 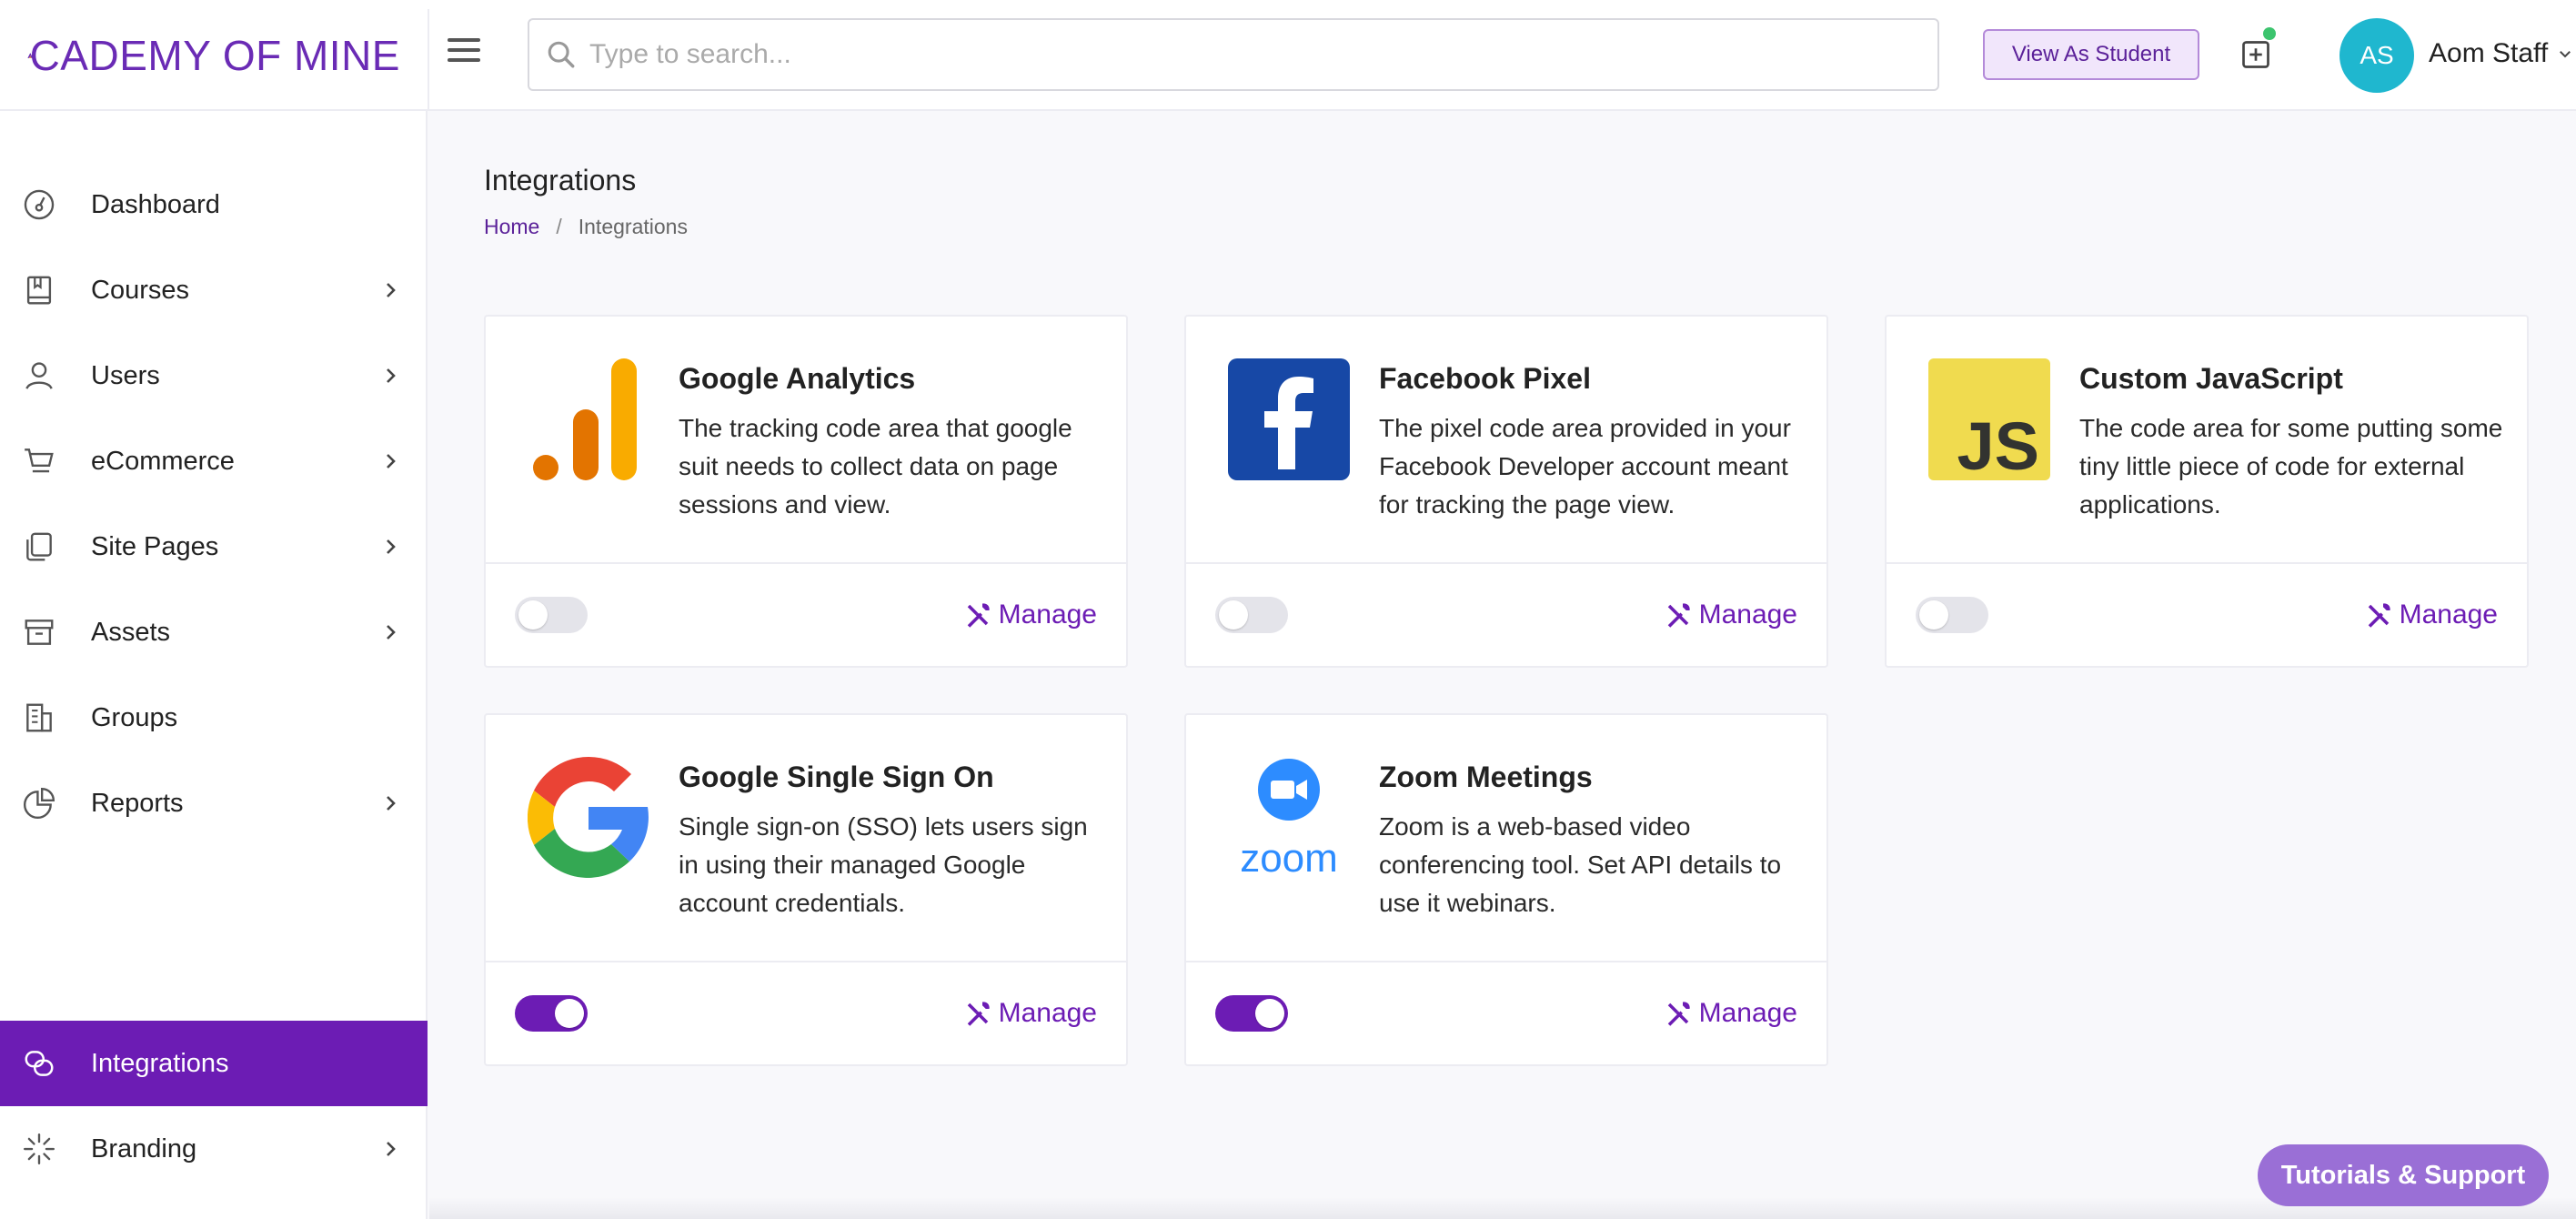 I want to click on view-as-student-button: View As Student, so click(x=2091, y=54).